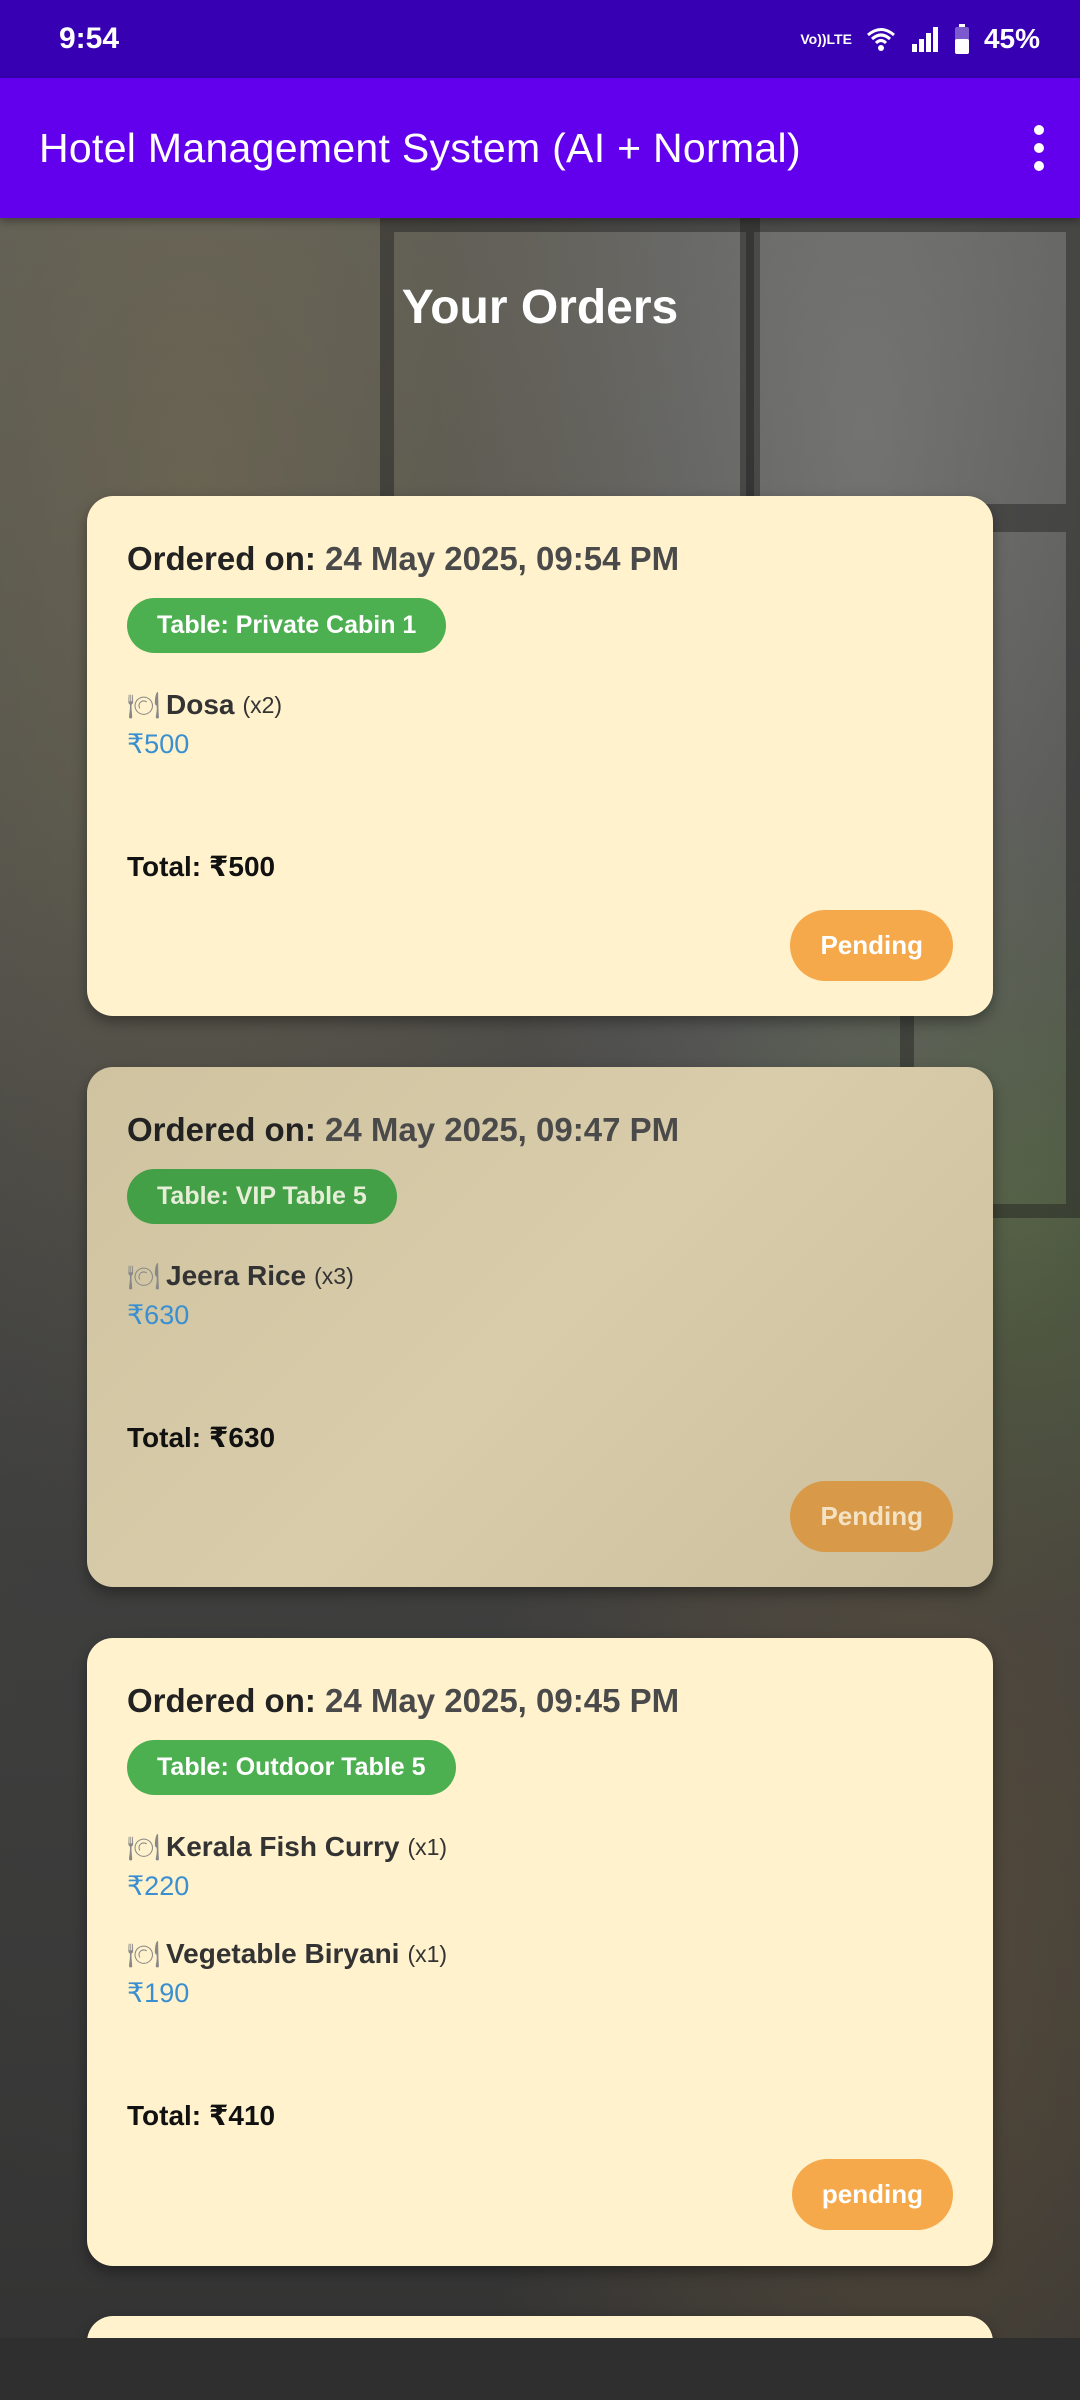  What do you see at coordinates (158, 744) in the screenshot?
I see `item-price: ₹500` at bounding box center [158, 744].